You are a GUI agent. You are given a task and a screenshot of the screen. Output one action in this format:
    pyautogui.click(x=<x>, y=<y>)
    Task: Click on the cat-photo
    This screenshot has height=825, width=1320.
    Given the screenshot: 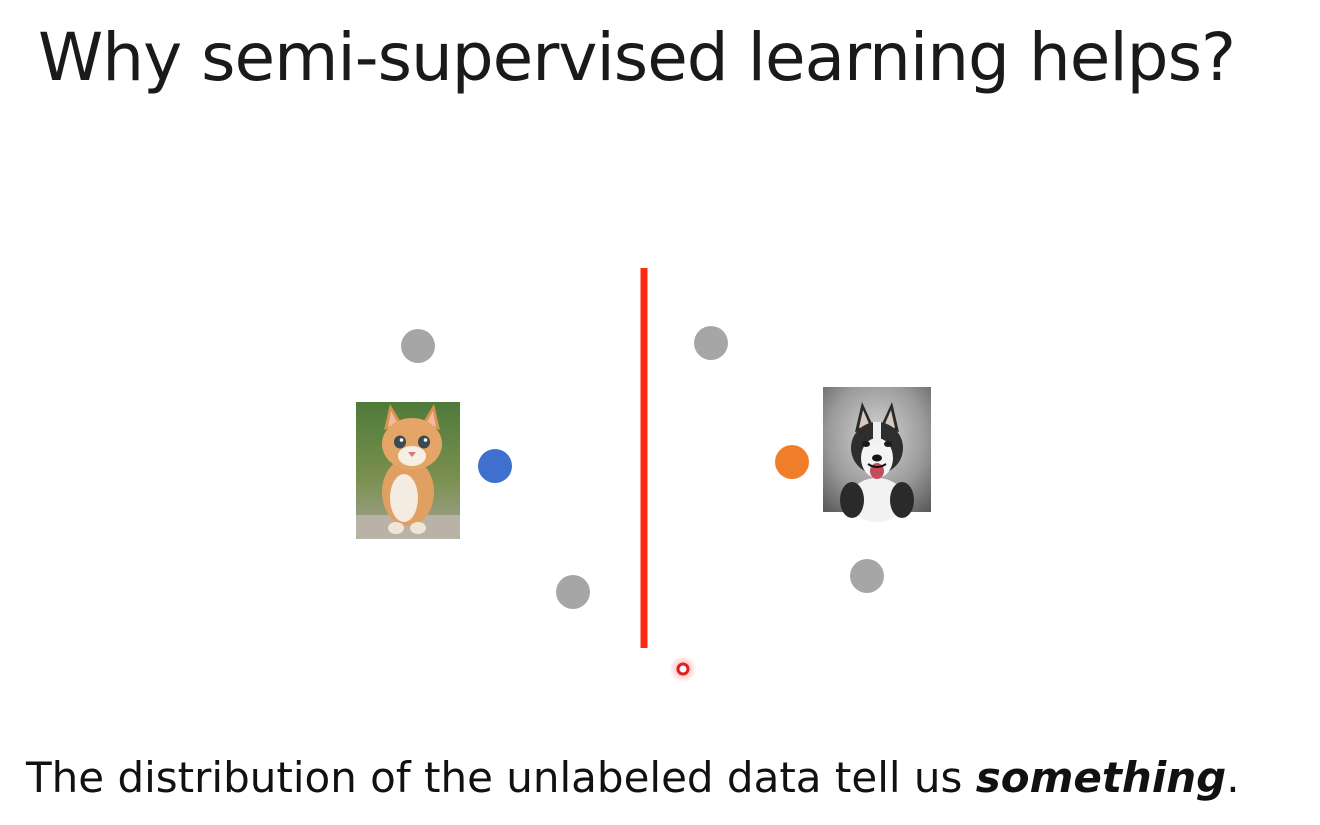 What is the action you would take?
    pyautogui.click(x=408, y=470)
    